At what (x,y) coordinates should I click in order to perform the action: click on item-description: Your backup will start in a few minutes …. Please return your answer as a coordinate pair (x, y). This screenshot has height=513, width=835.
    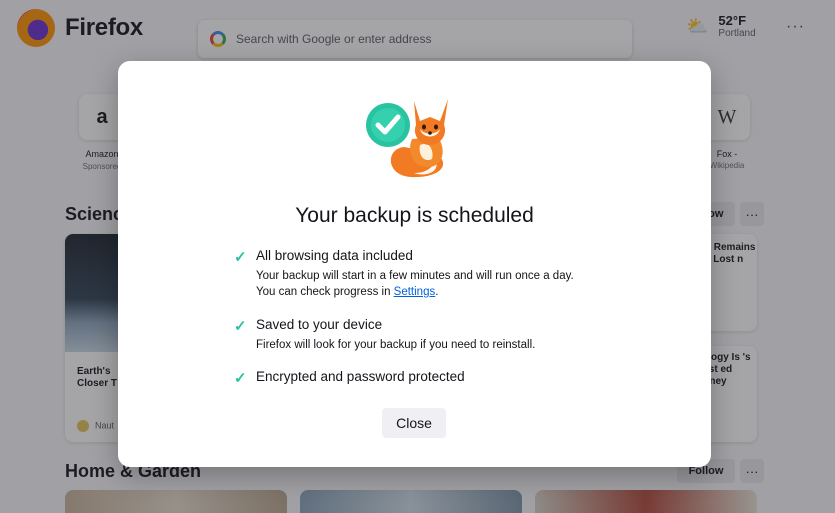
    Looking at the image, I should click on (415, 276).